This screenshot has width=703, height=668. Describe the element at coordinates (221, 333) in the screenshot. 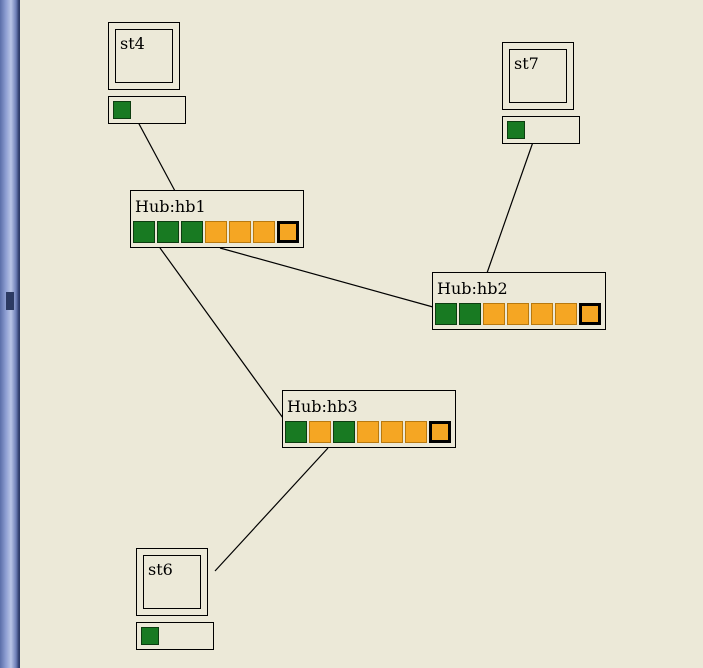

I see `link-hb1-hb3` at that location.